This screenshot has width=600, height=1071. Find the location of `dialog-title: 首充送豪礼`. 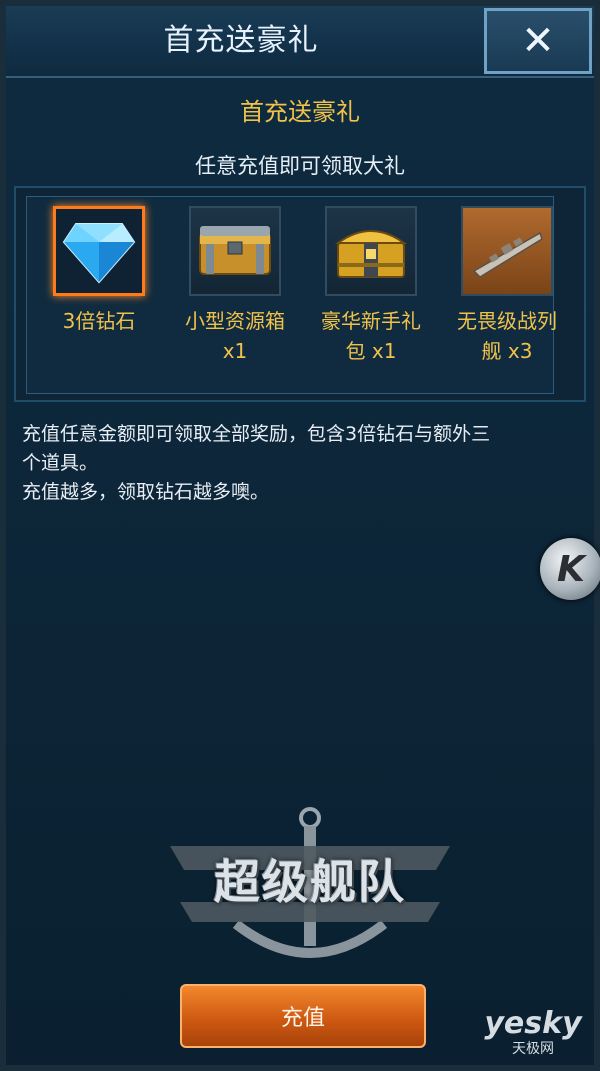

dialog-title: 首充送豪礼 is located at coordinates (241, 40).